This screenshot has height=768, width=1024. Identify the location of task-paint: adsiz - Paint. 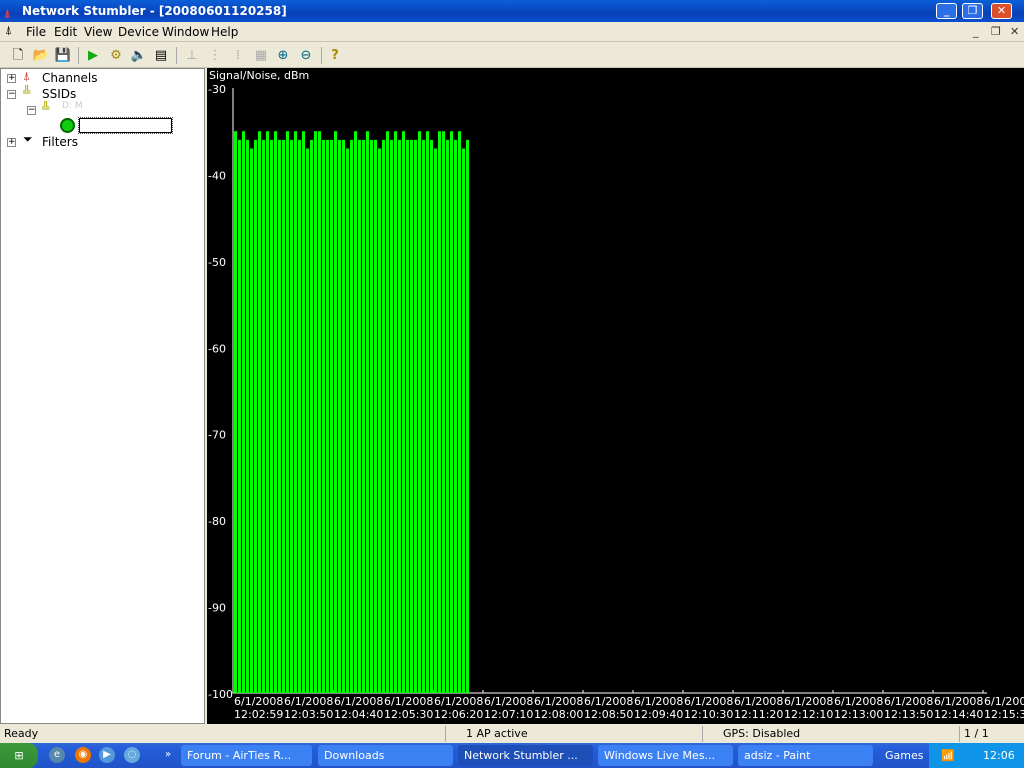
(805, 755).